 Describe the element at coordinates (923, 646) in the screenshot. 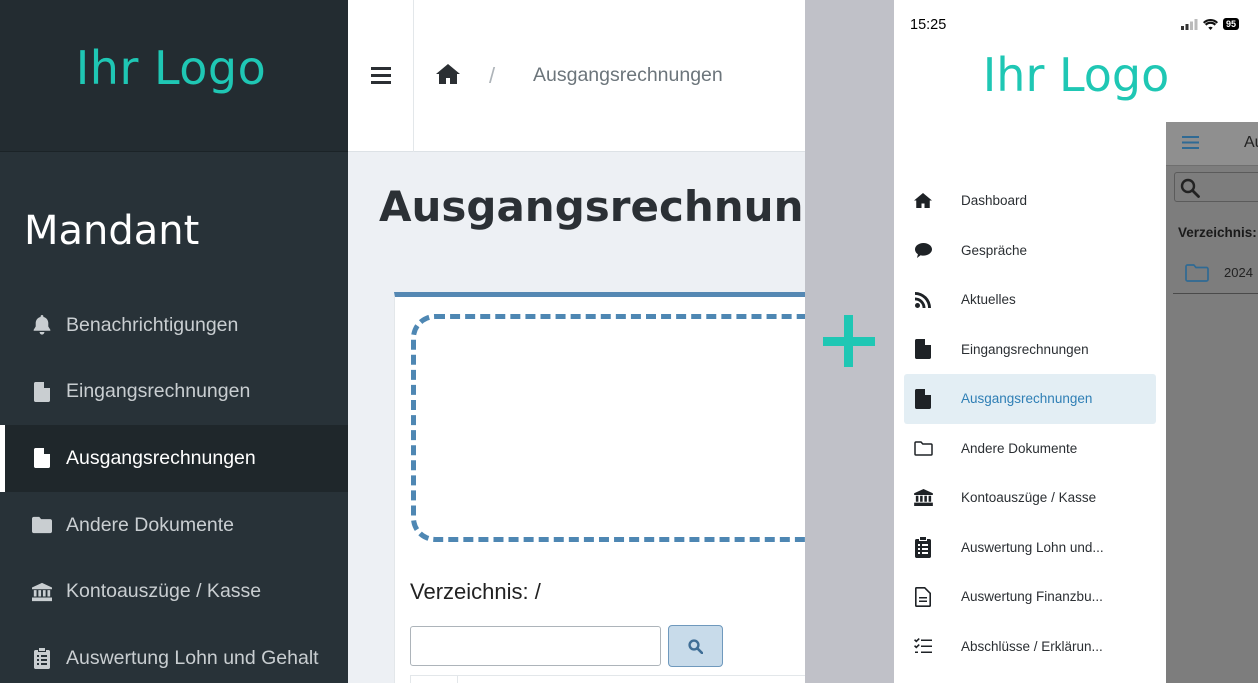

I see `checklist-icon` at that location.